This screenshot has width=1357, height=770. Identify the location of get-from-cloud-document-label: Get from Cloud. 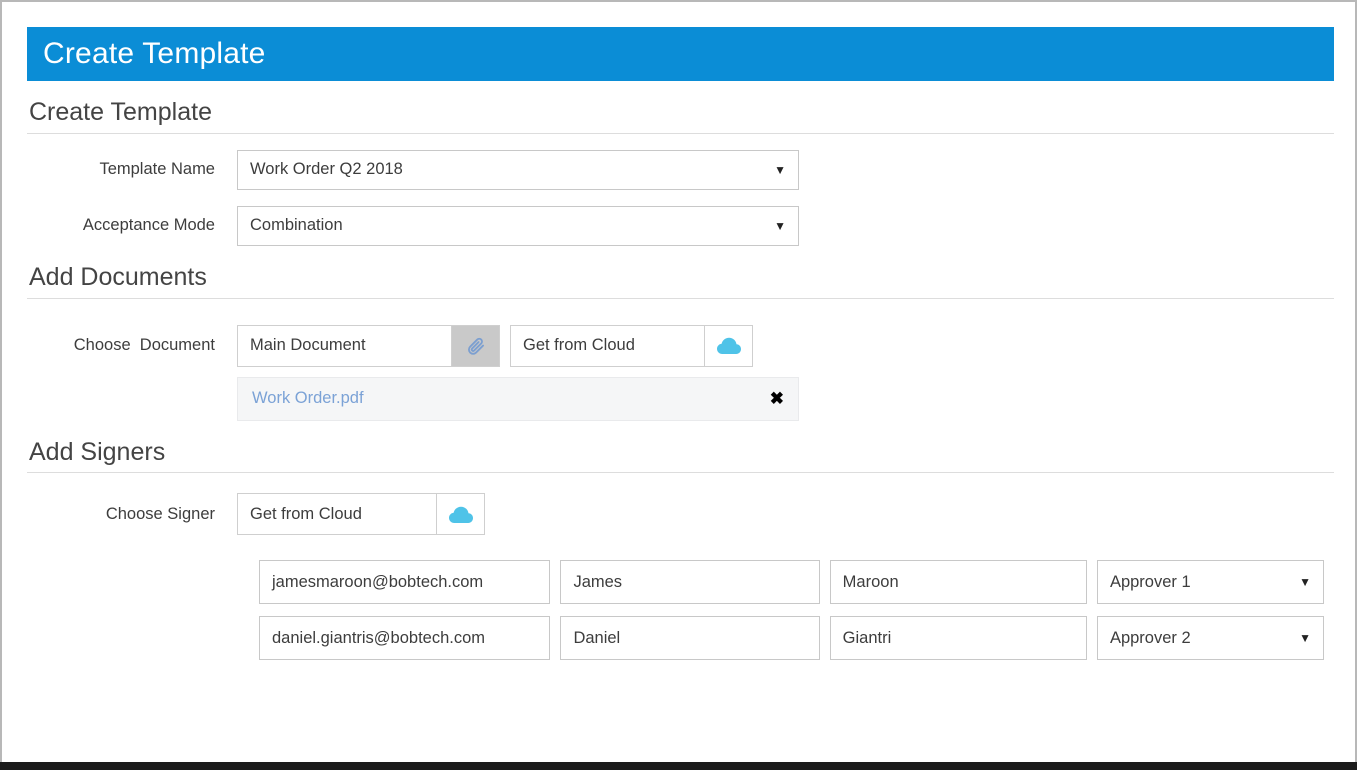
(607, 345).